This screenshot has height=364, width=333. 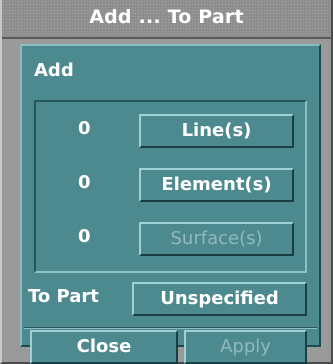 I want to click on to-part-label: To Part, so click(x=63, y=296).